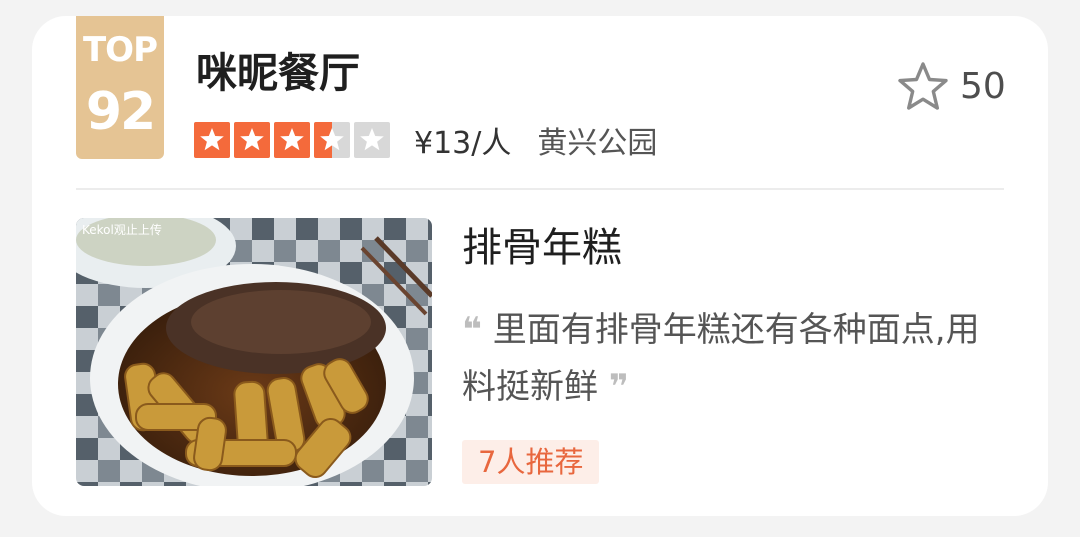 The height and width of the screenshot is (537, 1080). What do you see at coordinates (278, 73) in the screenshot?
I see `restaurant-name: 咪昵餐厅` at bounding box center [278, 73].